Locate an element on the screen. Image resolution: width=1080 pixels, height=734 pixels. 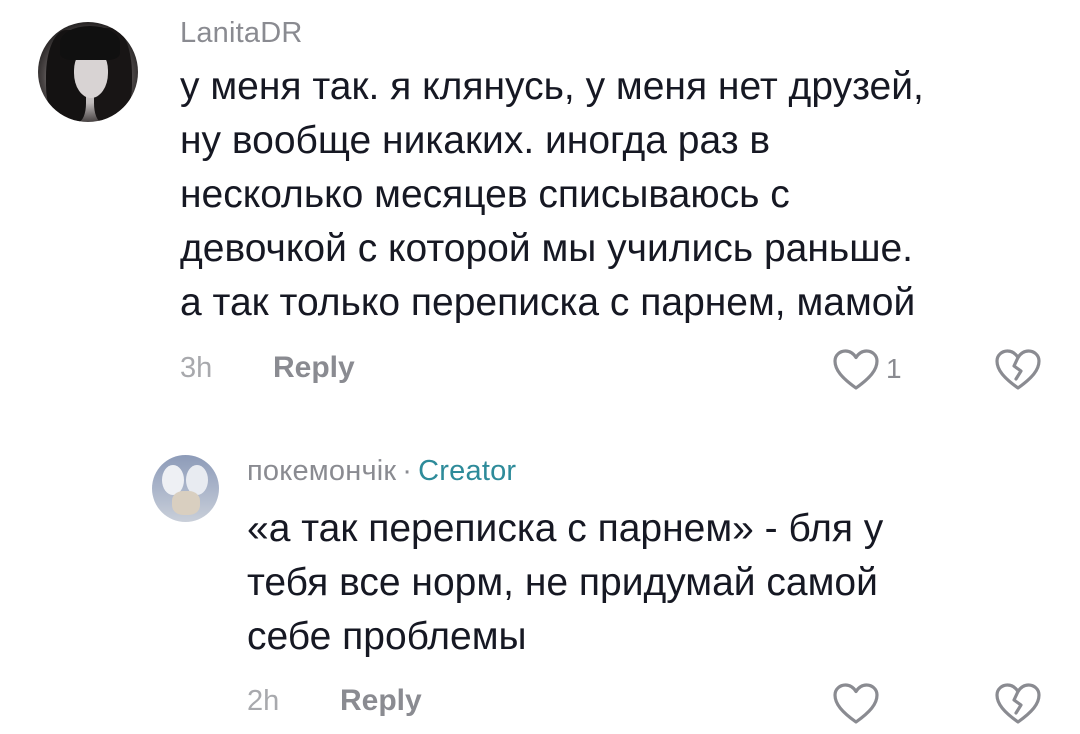
avatar-fringe is located at coordinates (90, 43).